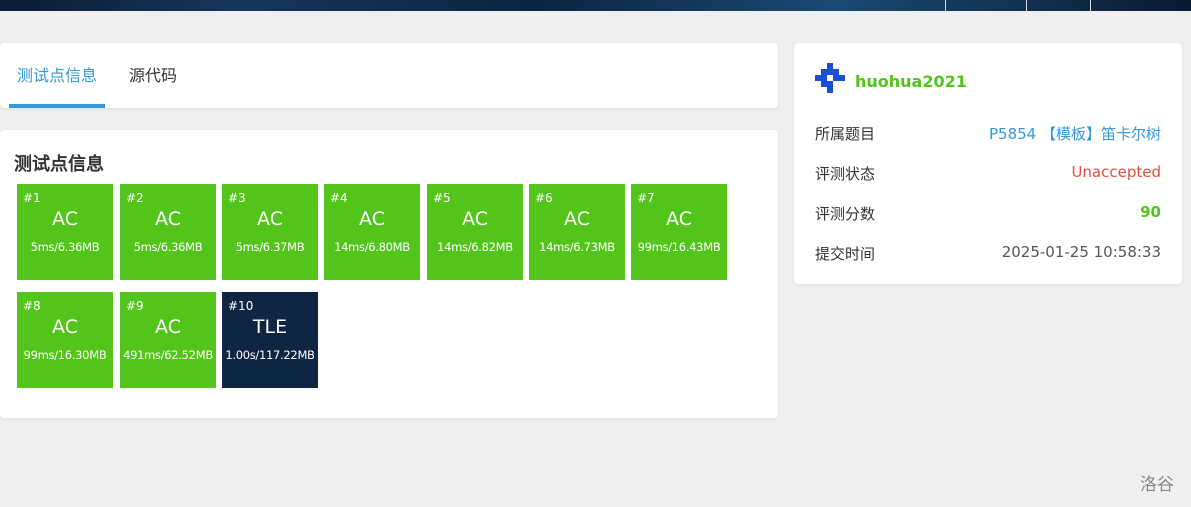 This screenshot has width=1191, height=507. I want to click on problem-label: 所属题目, so click(845, 134).